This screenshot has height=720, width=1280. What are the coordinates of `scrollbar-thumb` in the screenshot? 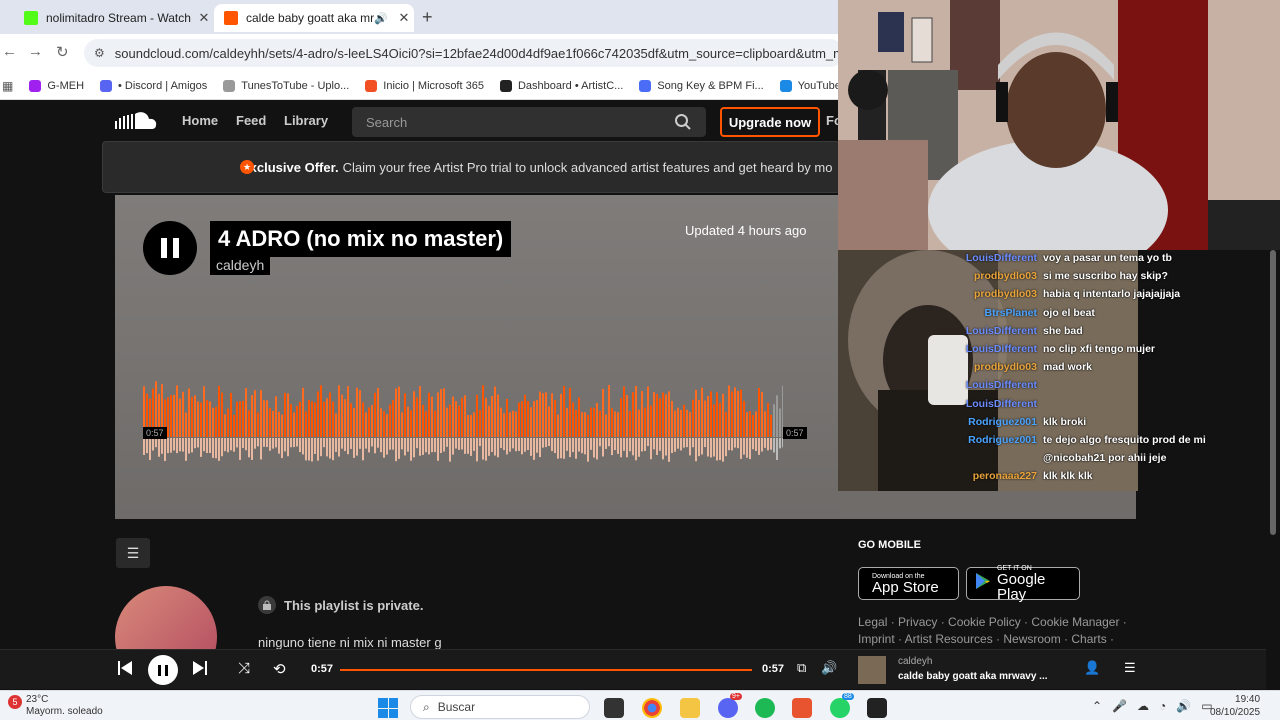 It's located at (1273, 392).